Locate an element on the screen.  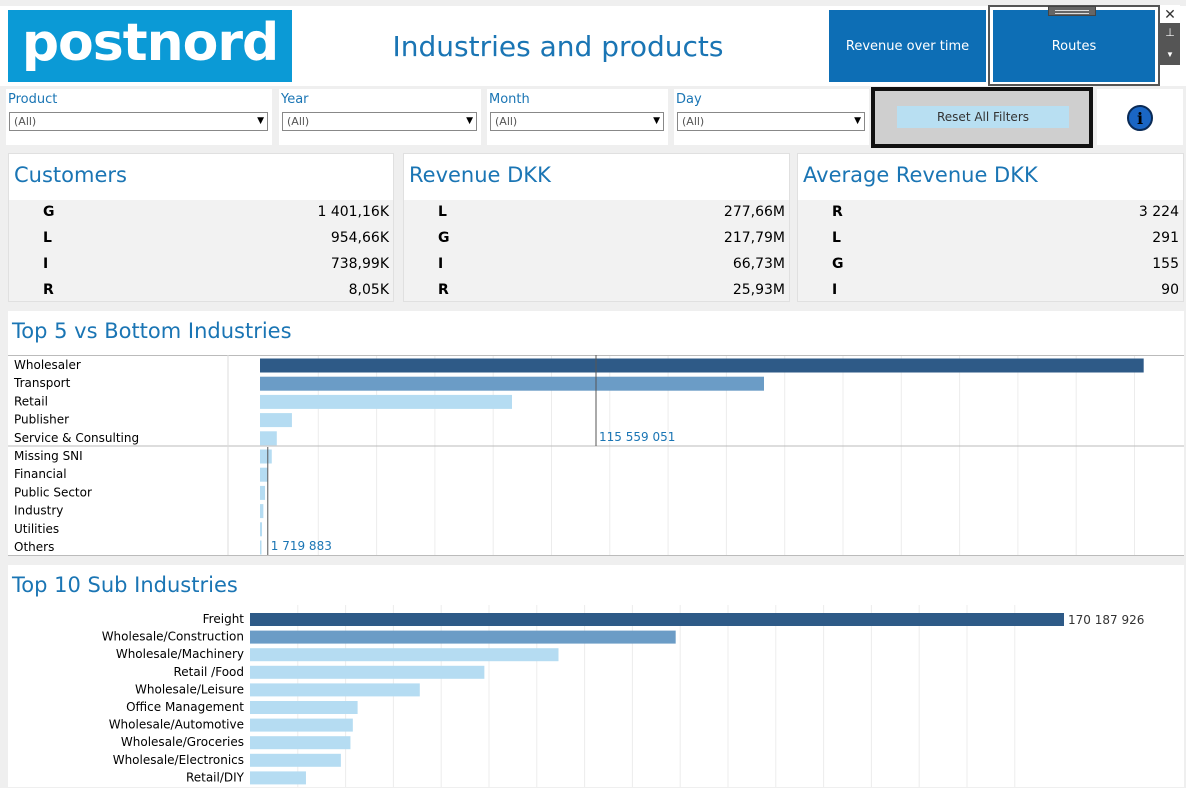
kpi-row: R 3 224 is located at coordinates (990, 217).